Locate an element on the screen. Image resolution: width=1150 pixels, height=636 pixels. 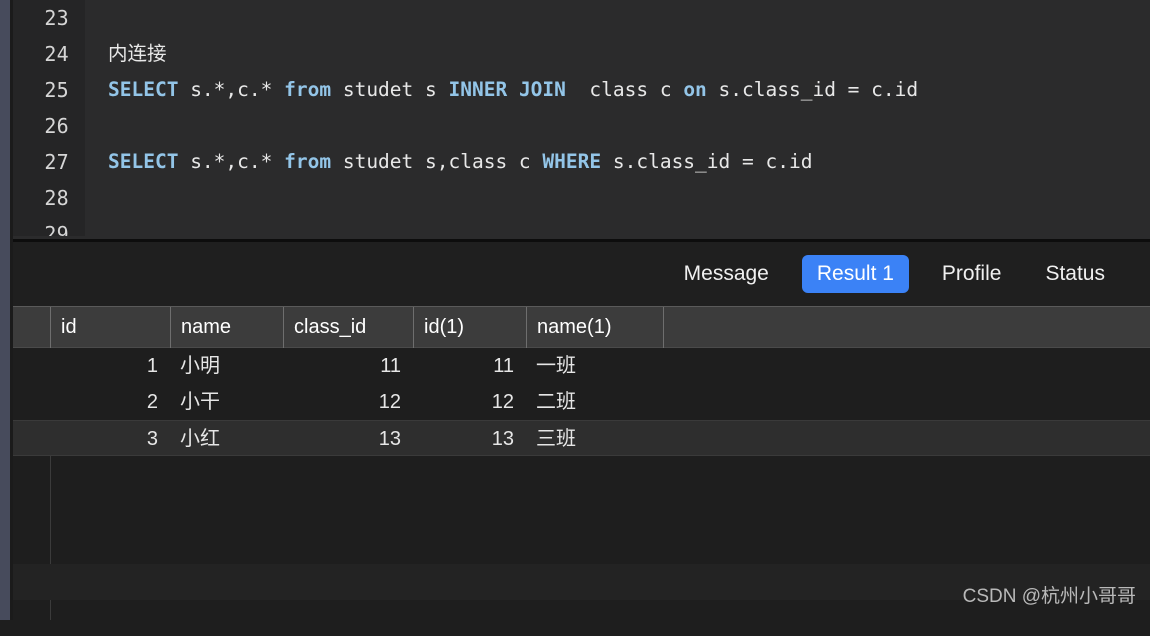
sql-keyword: INNER JOIN is located at coordinates (507, 89).